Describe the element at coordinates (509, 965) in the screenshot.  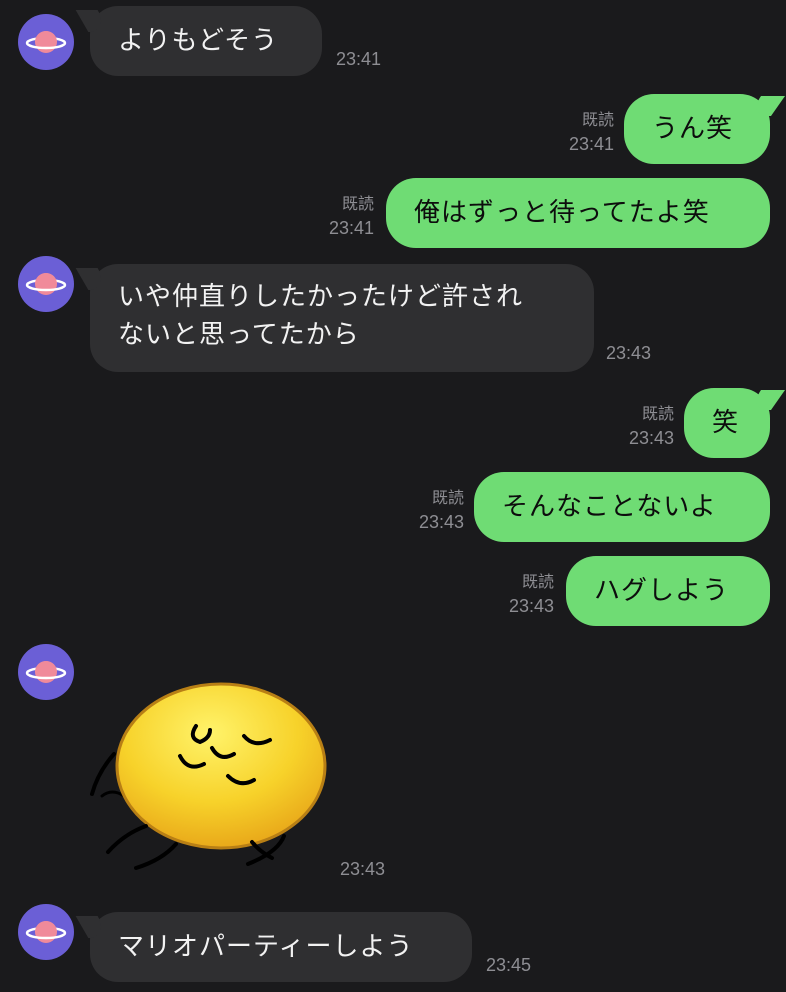
I see `message-time: 23:45` at that location.